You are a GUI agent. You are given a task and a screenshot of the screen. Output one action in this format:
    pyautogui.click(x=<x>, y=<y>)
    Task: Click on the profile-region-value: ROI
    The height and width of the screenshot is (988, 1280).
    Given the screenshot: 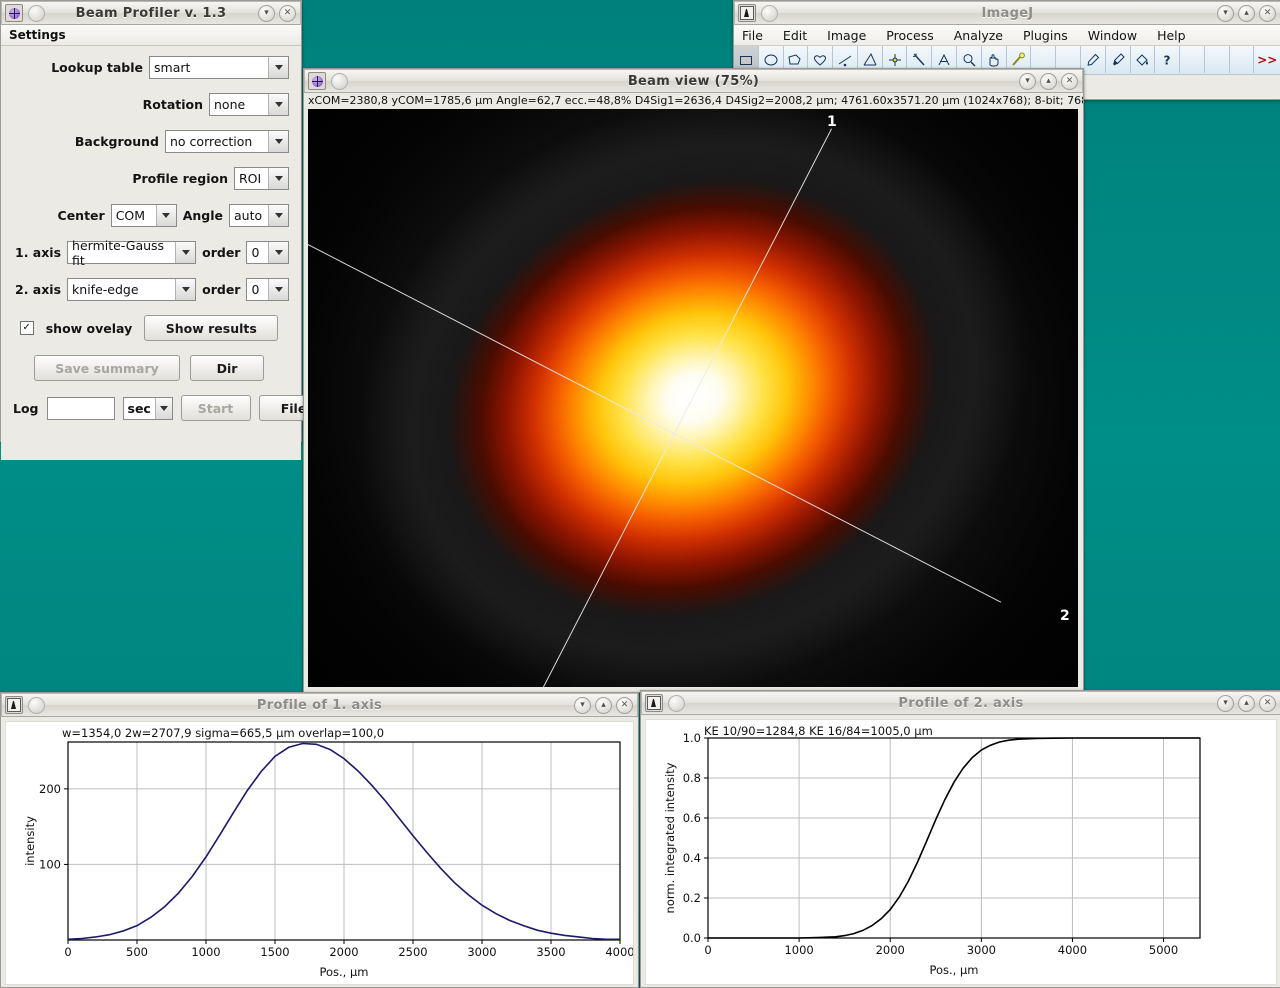 What is the action you would take?
    pyautogui.click(x=251, y=178)
    